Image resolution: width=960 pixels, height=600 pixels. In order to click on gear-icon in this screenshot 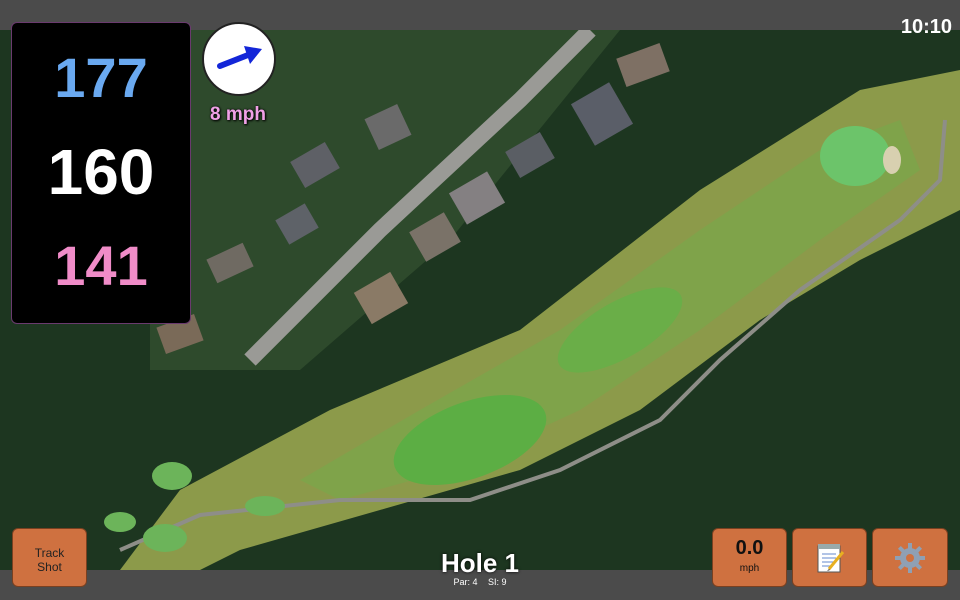, I will do `click(910, 557)`.